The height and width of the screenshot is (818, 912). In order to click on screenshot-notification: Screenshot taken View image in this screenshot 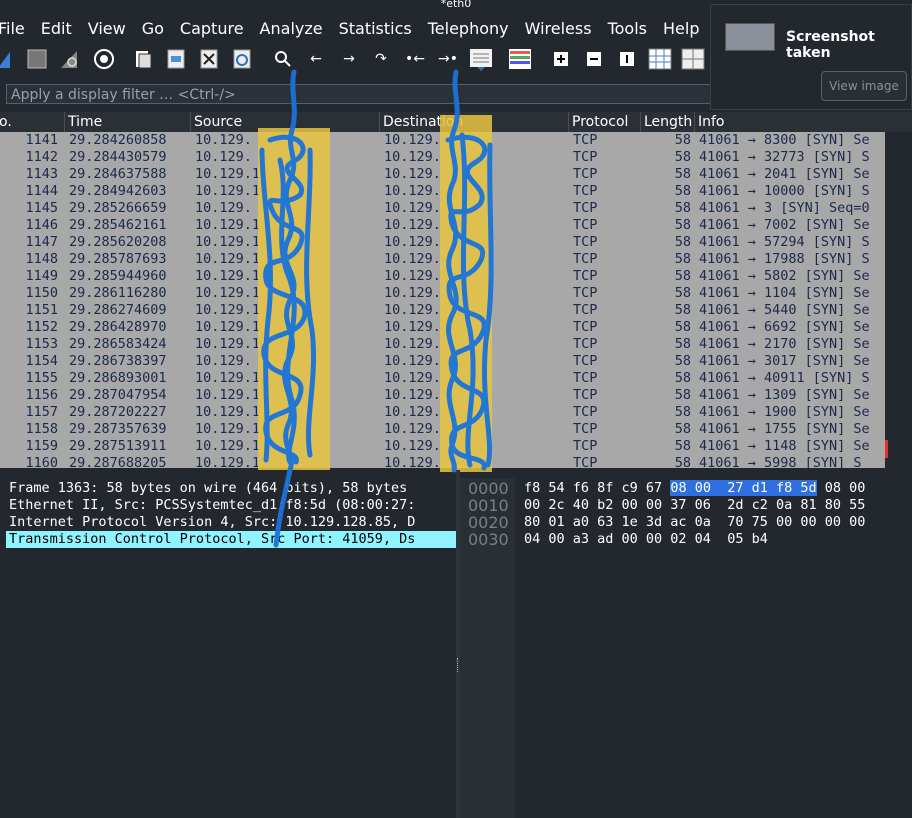, I will do `click(811, 57)`.